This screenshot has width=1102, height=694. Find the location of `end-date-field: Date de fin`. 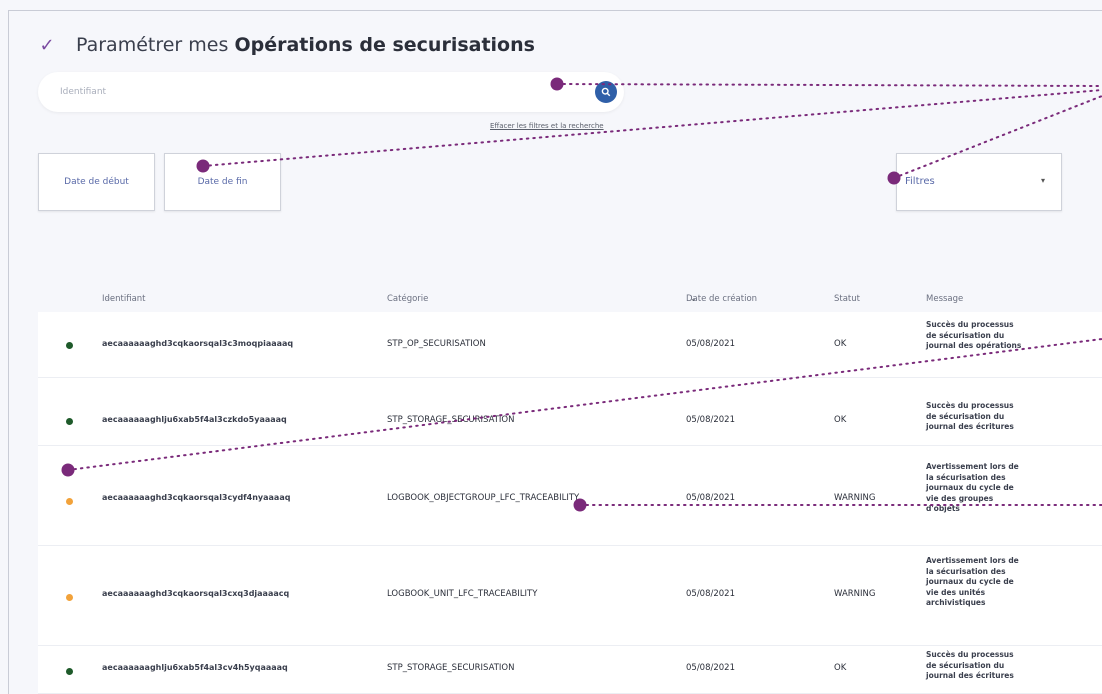

end-date-field: Date de fin is located at coordinates (222, 182).